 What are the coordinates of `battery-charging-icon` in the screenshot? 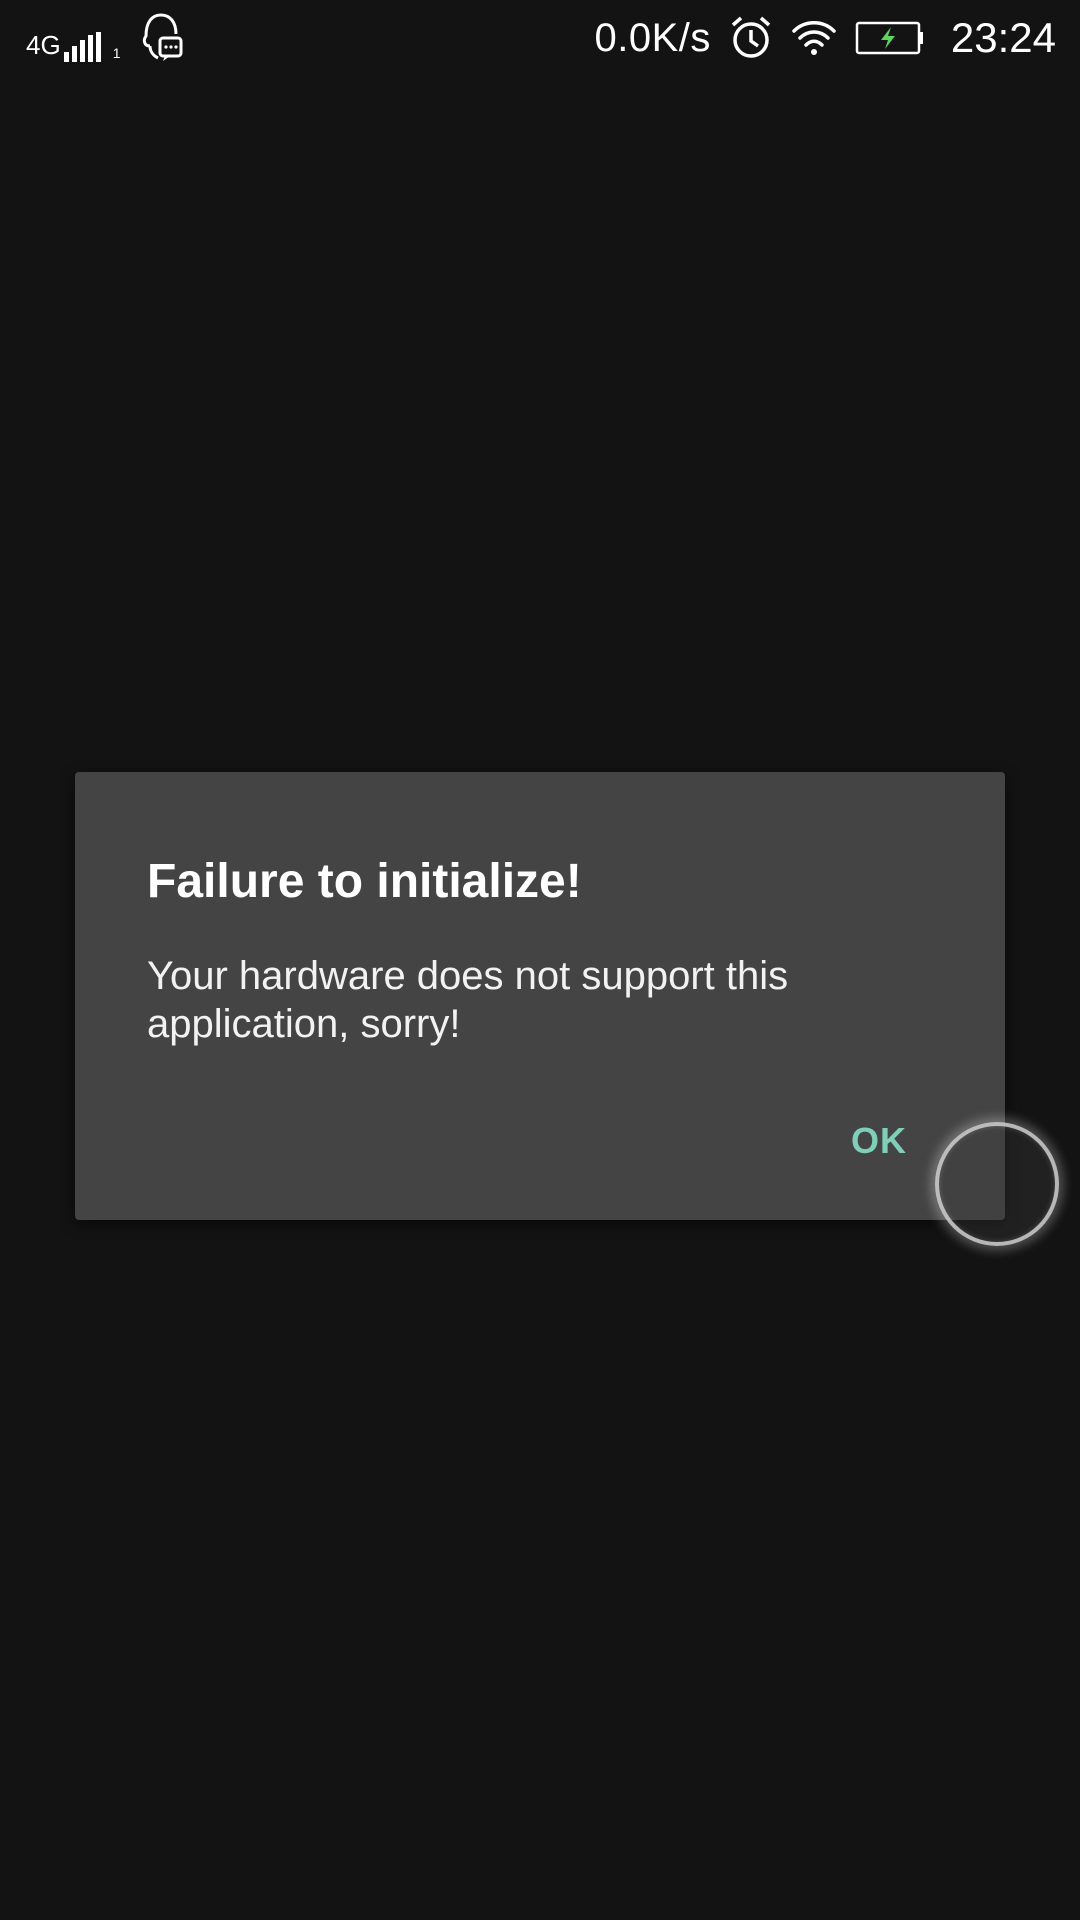 It's located at (890, 38).